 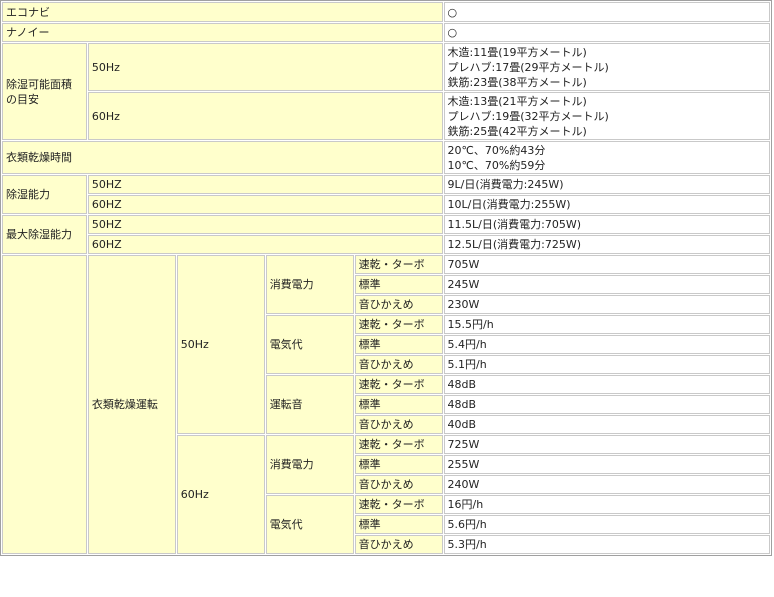 I want to click on area-60hz-line: プレハブ:19畳(32平方メートル), so click(x=528, y=116).